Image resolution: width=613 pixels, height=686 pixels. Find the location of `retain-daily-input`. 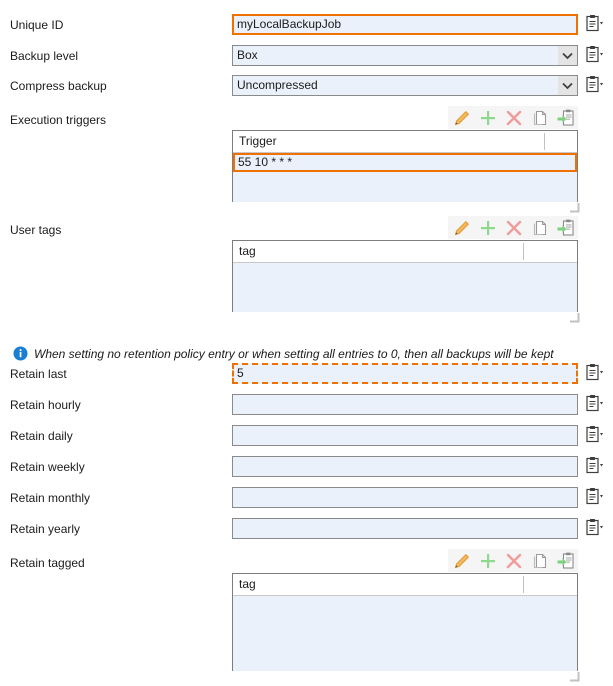

retain-daily-input is located at coordinates (405, 435).